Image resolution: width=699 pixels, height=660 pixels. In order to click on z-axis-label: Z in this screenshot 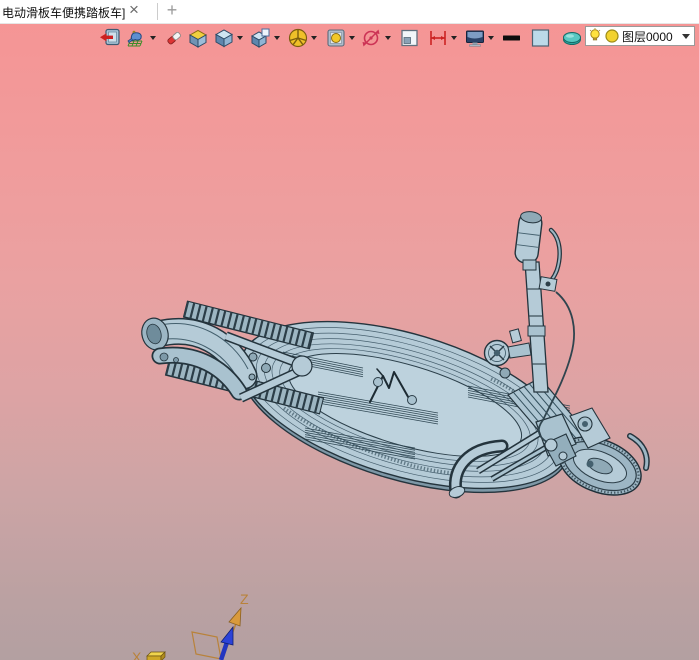, I will do `click(244, 599)`.